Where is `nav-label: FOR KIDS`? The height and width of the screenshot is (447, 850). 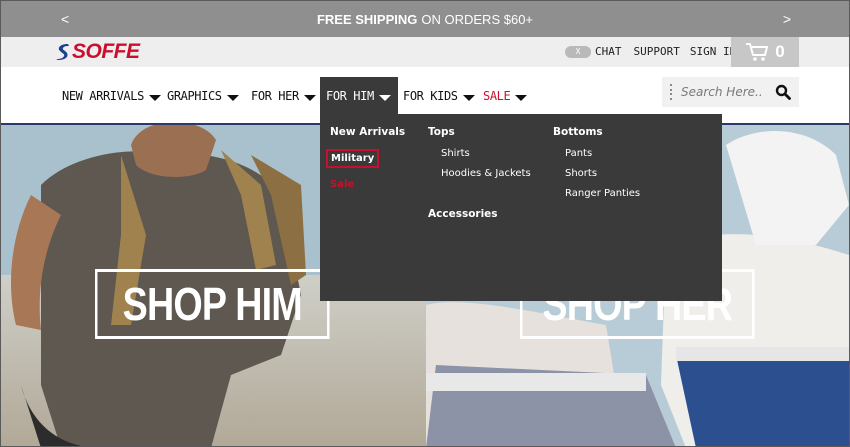 nav-label: FOR KIDS is located at coordinates (430, 96).